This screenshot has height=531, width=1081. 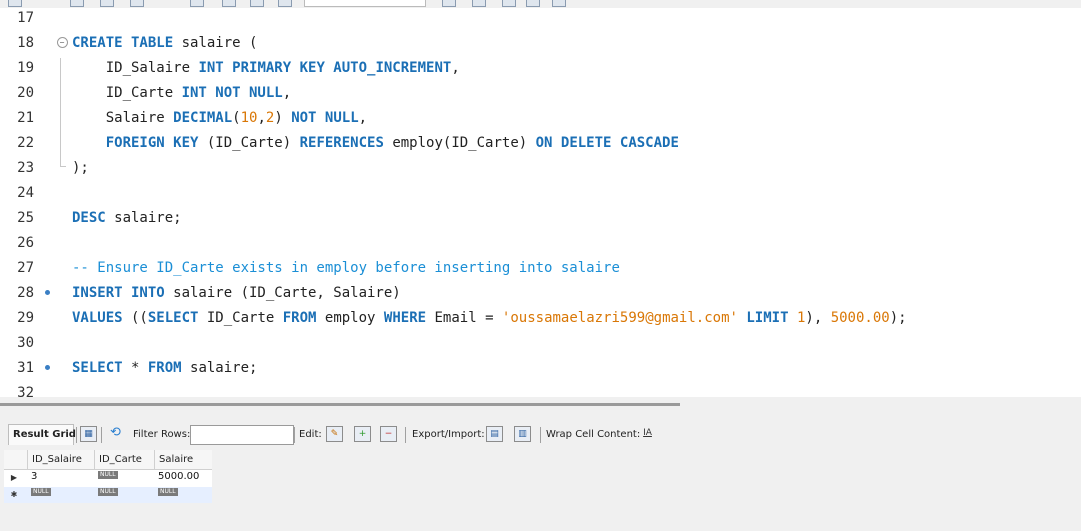 I want to click on code-token: (, so click(x=236, y=118).